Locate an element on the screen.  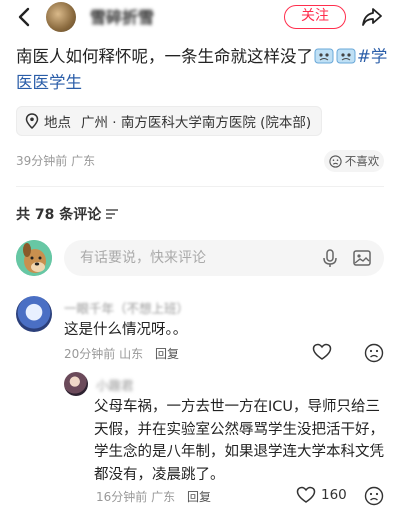
replier-name: 小趣君 is located at coordinates (115, 384).